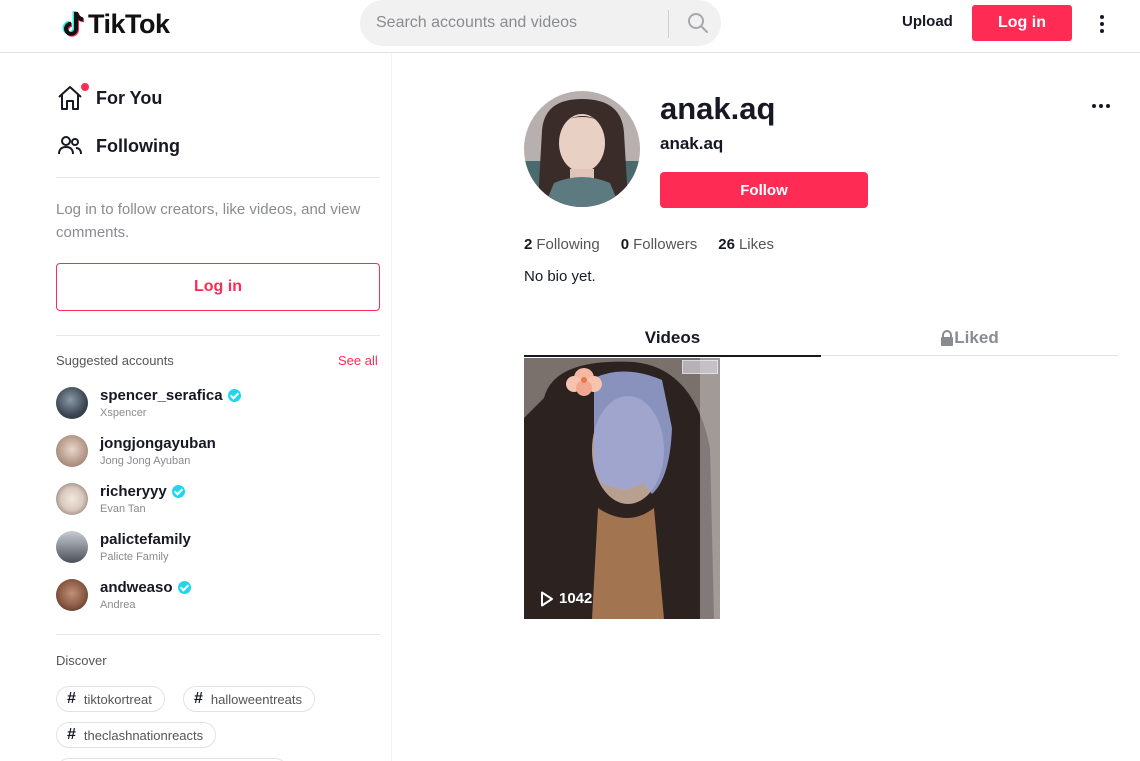 The image size is (1140, 761). I want to click on see-all-link: See all, so click(358, 360).